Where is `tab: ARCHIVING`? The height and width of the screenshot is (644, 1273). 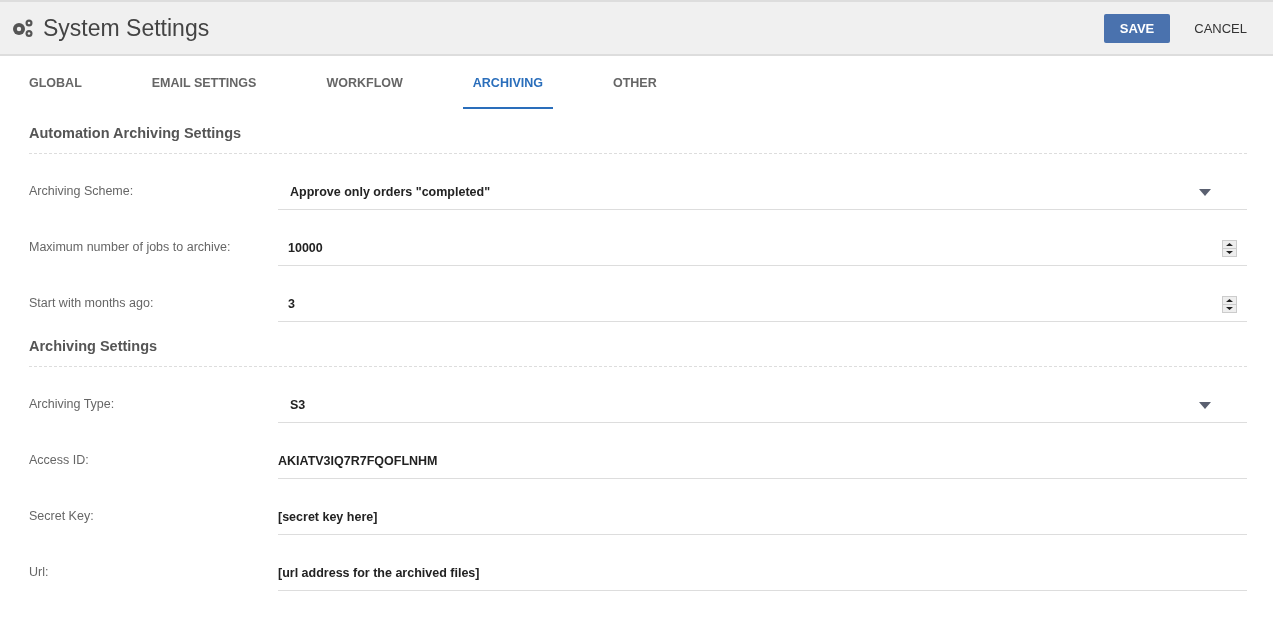 tab: ARCHIVING is located at coordinates (507, 82).